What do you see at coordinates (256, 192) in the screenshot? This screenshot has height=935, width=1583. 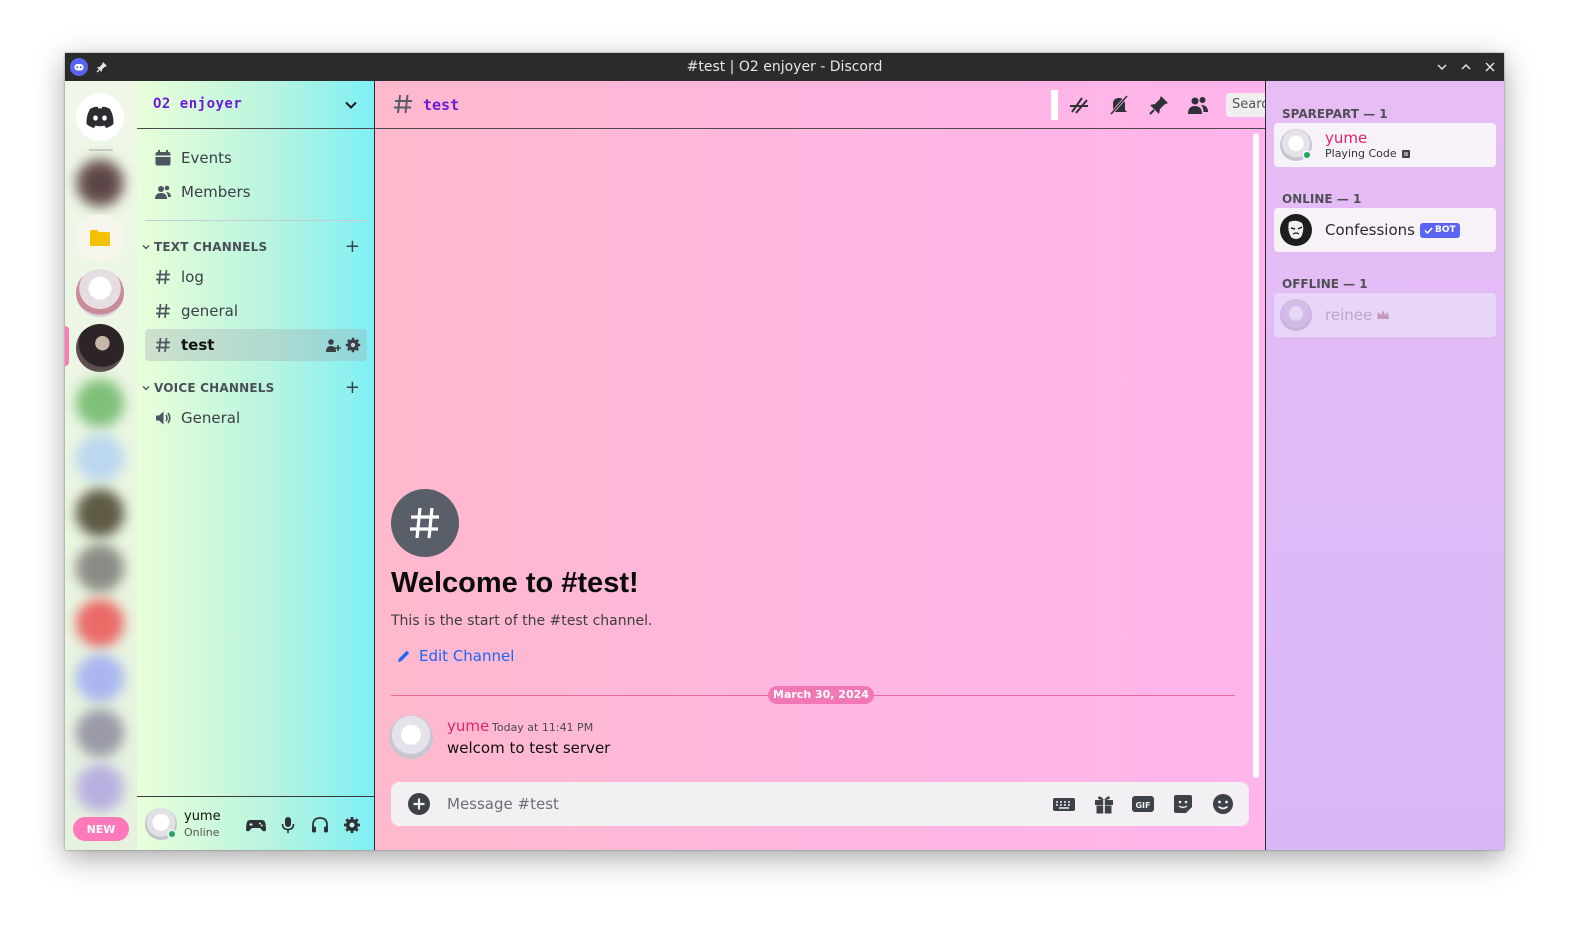 I see `sidebar-item-members: Members` at bounding box center [256, 192].